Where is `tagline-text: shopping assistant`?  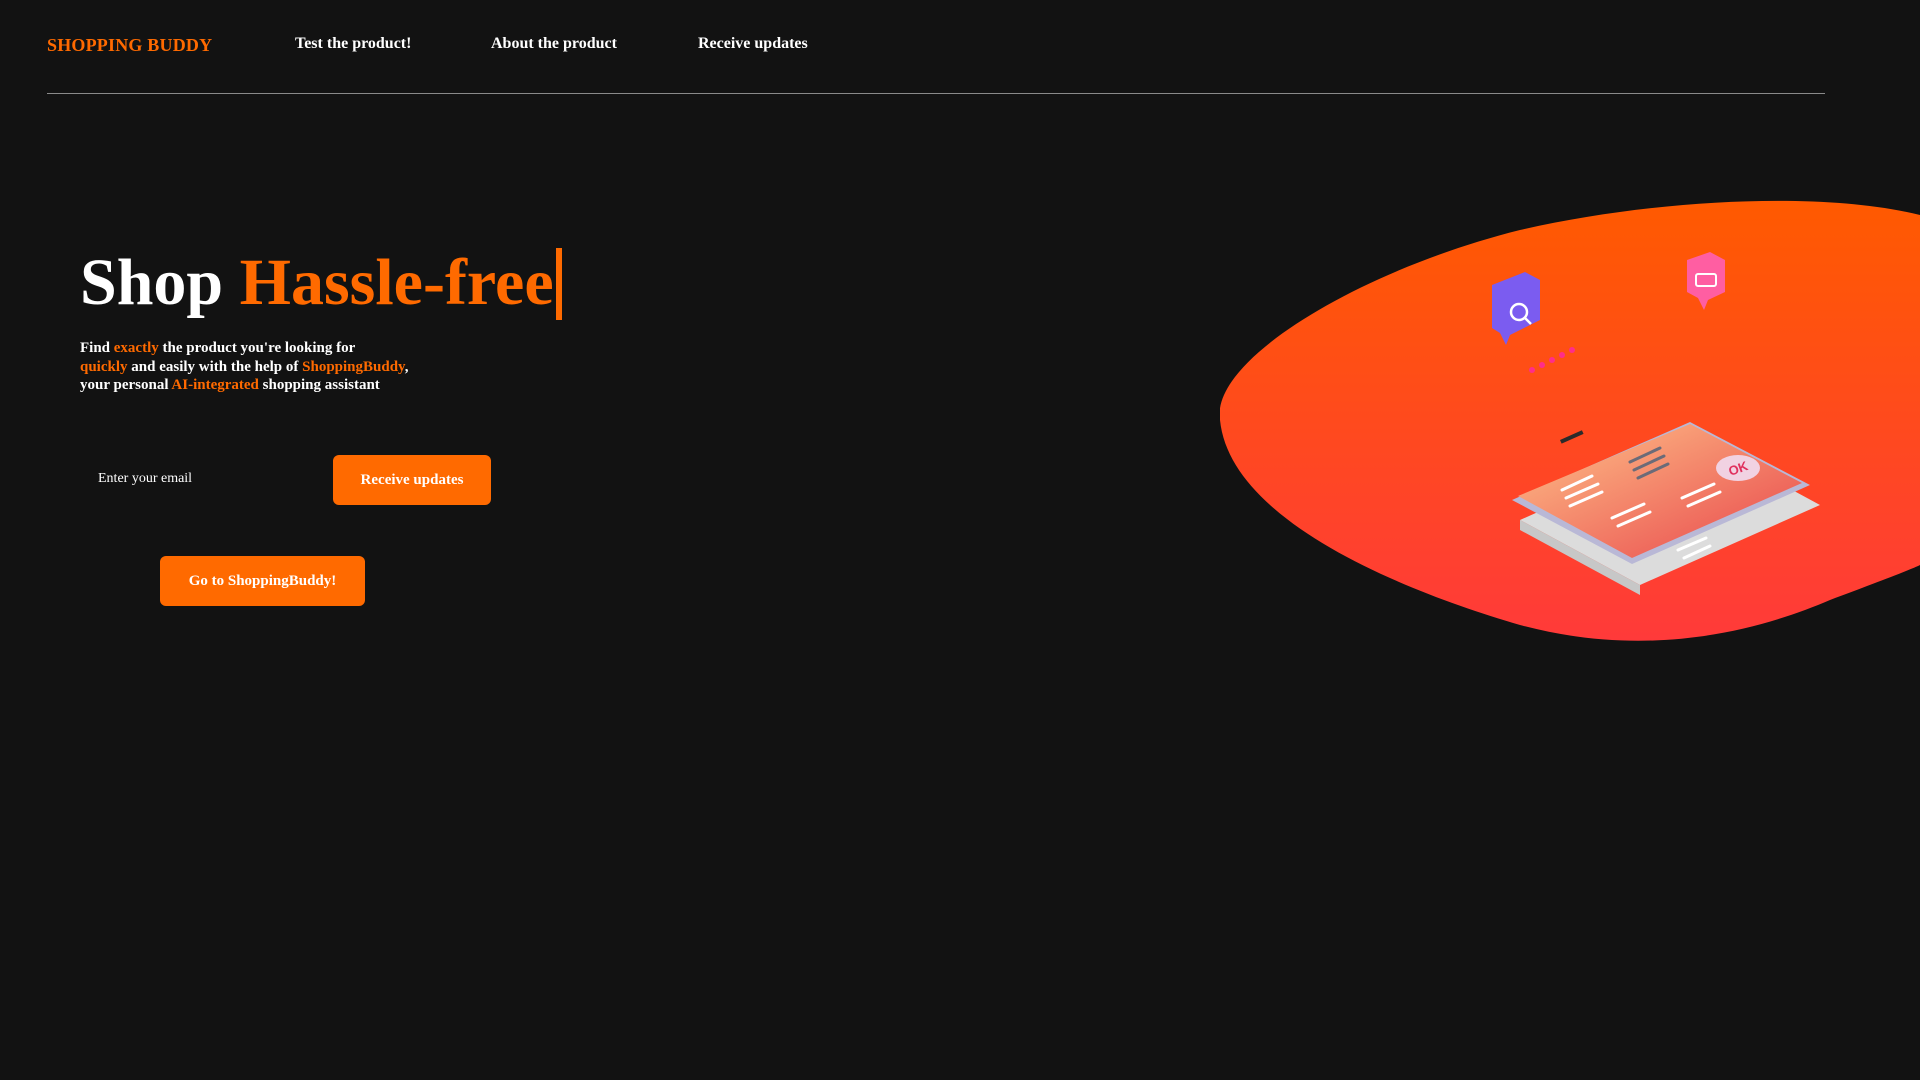
tagline-text: shopping assistant is located at coordinates (319, 385).